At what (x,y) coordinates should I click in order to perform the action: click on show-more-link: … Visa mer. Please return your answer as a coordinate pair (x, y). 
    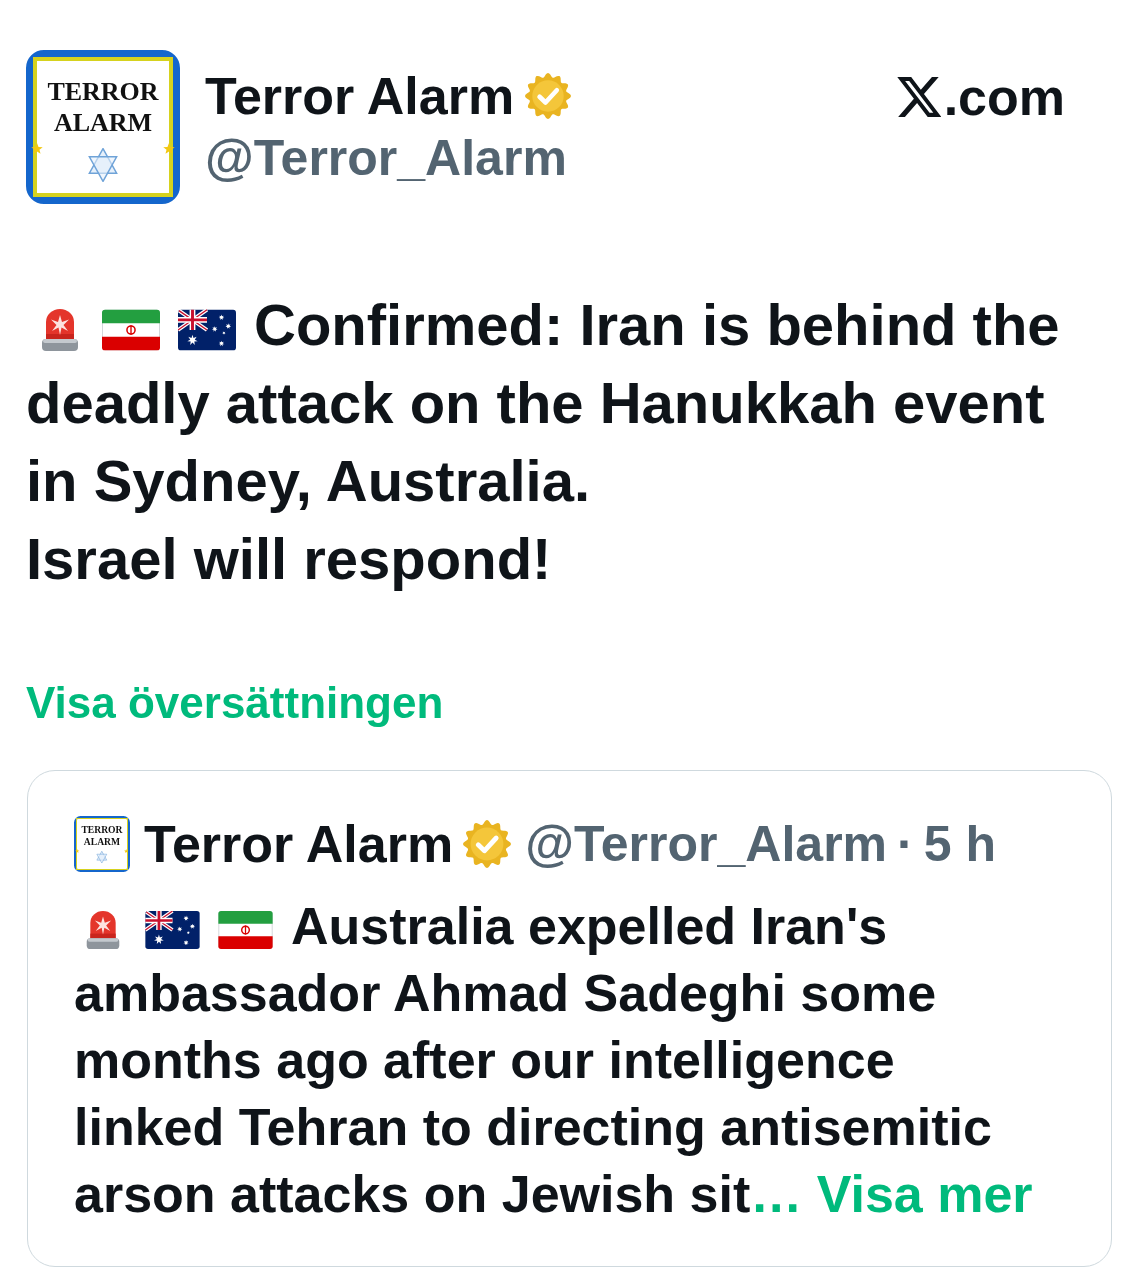
    Looking at the image, I should click on (891, 1194).